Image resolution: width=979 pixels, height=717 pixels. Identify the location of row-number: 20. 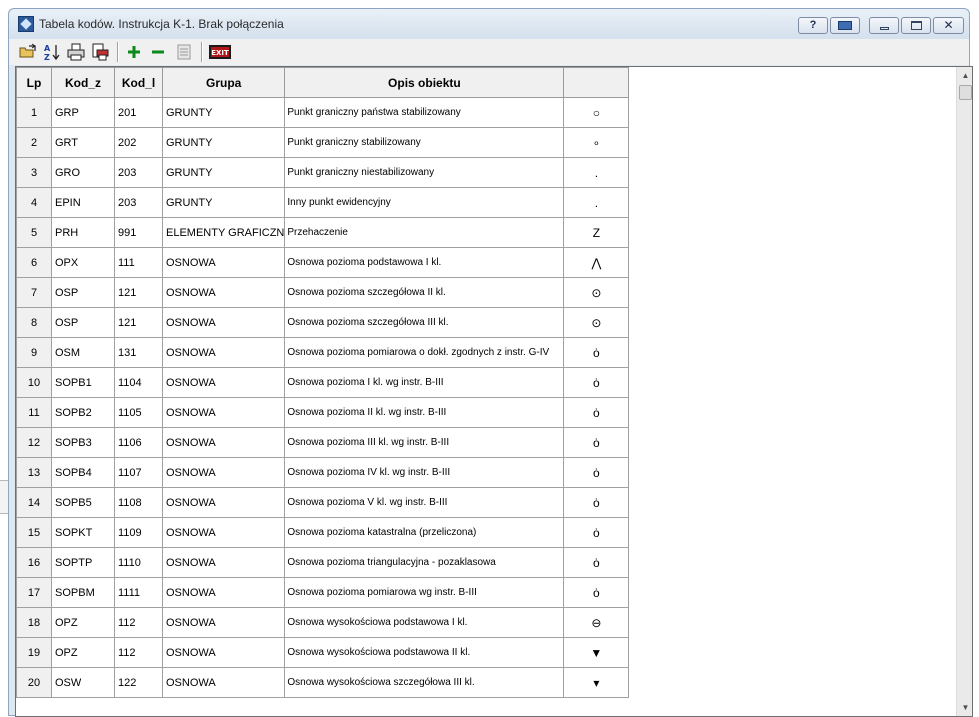
(34, 682).